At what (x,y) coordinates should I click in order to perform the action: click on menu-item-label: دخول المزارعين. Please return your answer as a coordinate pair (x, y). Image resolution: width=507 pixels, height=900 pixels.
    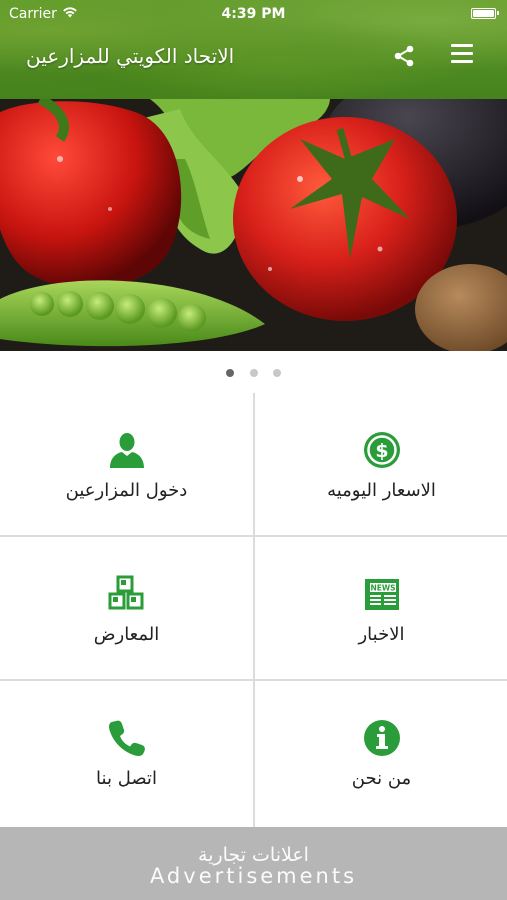
    Looking at the image, I should click on (126, 490).